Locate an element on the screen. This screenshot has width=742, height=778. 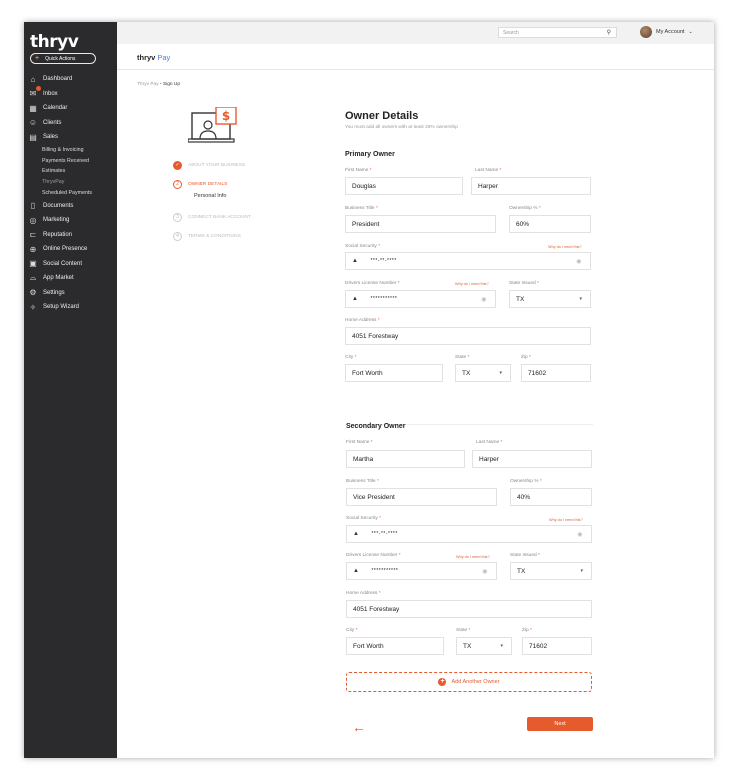
step-about-business: ✓ ABOUT YOUR BUSINESS is located at coordinates (228, 165).